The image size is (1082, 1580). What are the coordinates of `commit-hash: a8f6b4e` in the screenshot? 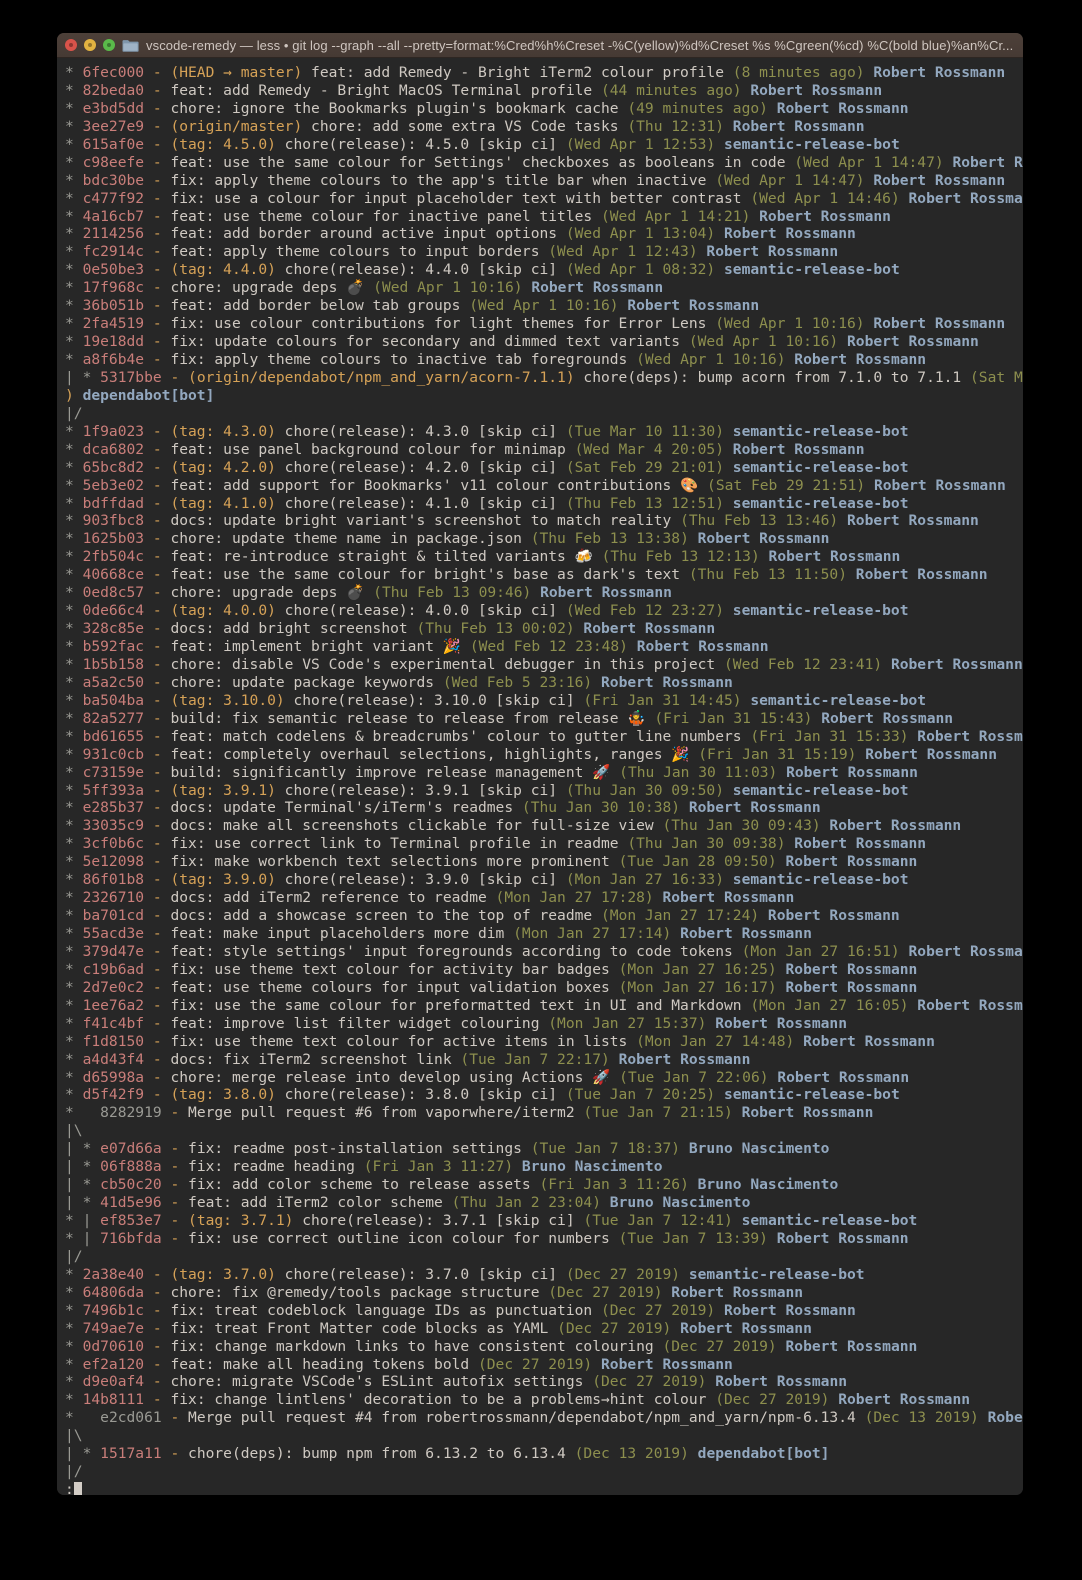 It's located at (113, 359).